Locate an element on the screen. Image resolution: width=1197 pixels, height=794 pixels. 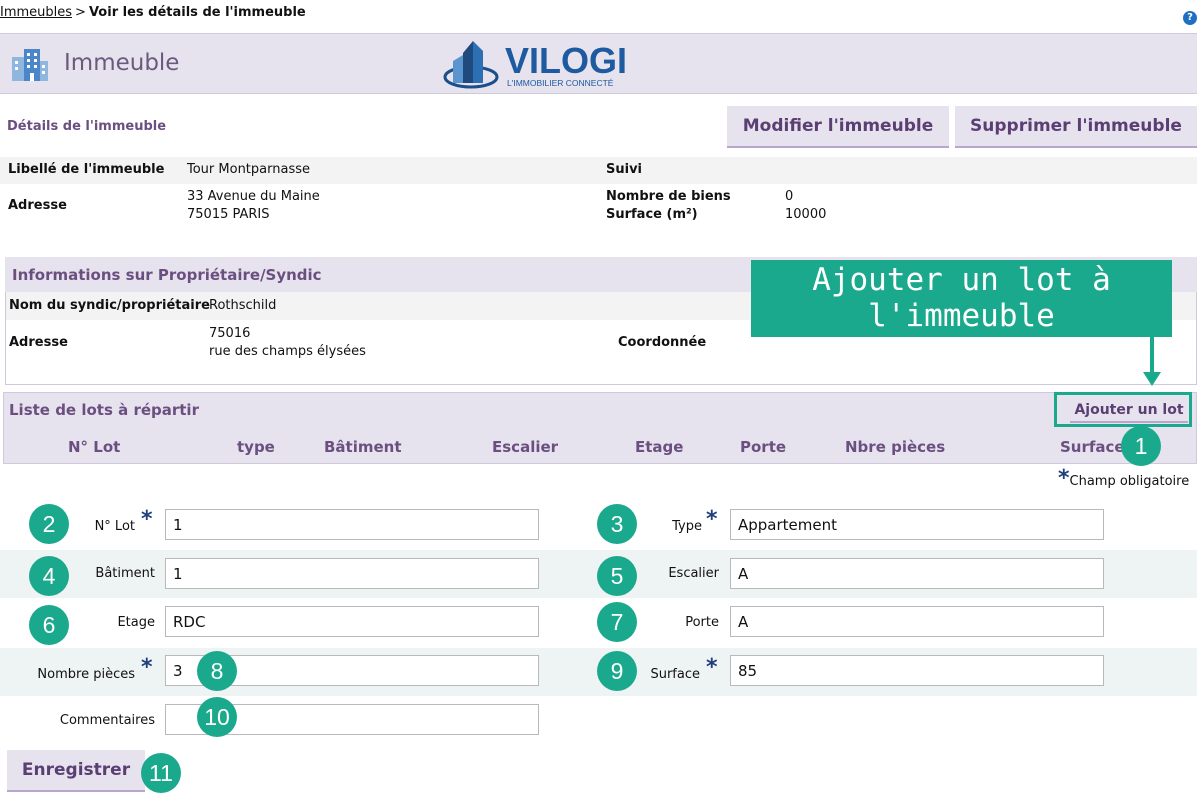
step-badge-1: 1 is located at coordinates (1141, 446).